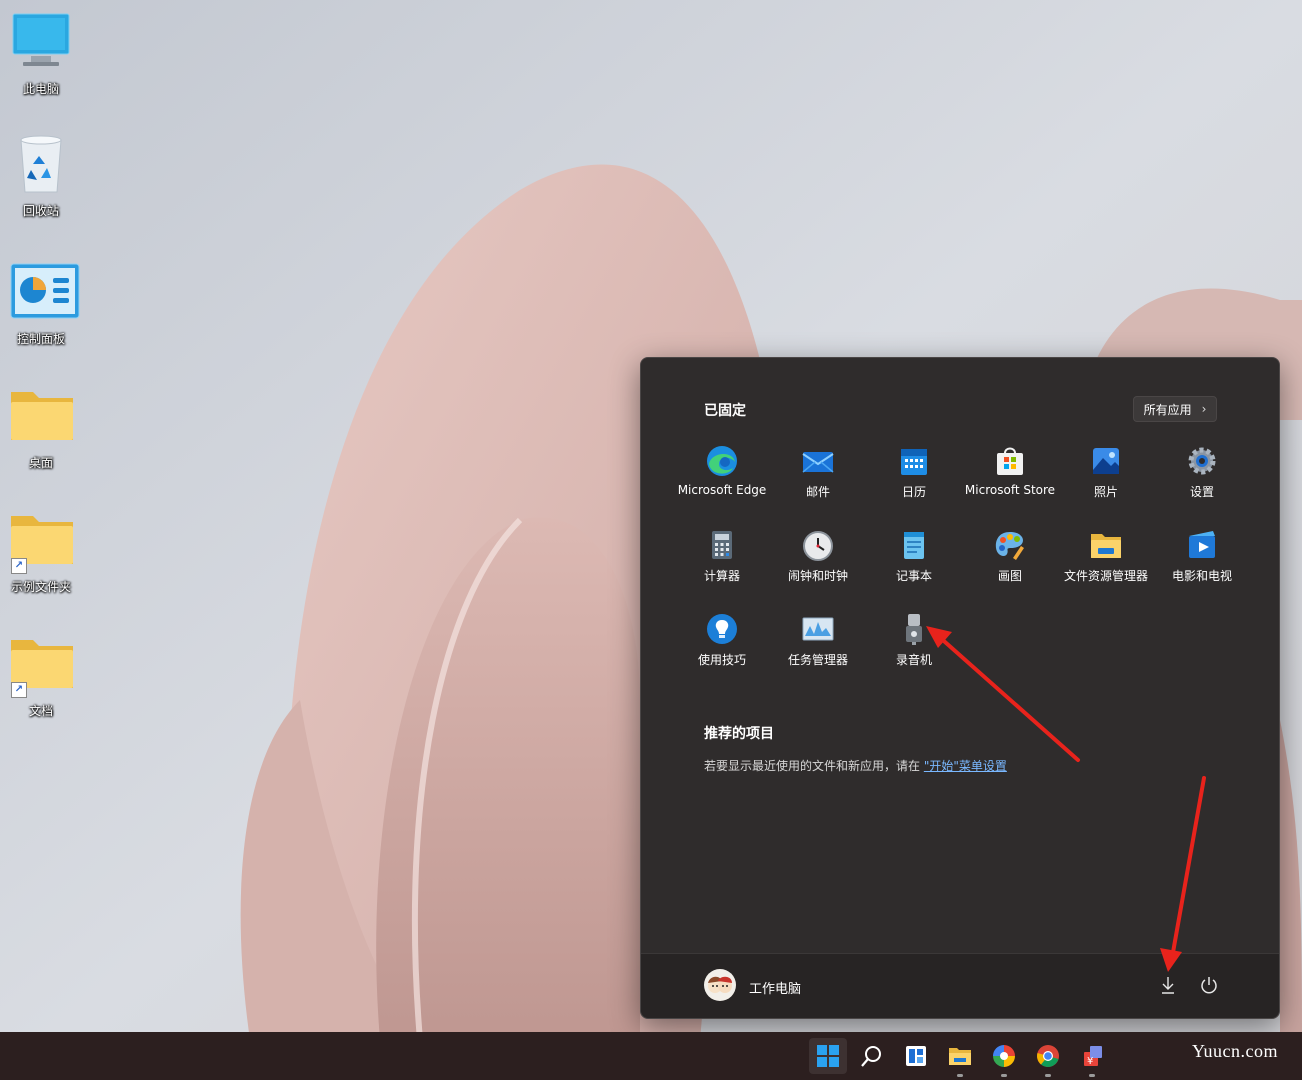 The image size is (1302, 1080). I want to click on computer-icon, so click(41, 42).